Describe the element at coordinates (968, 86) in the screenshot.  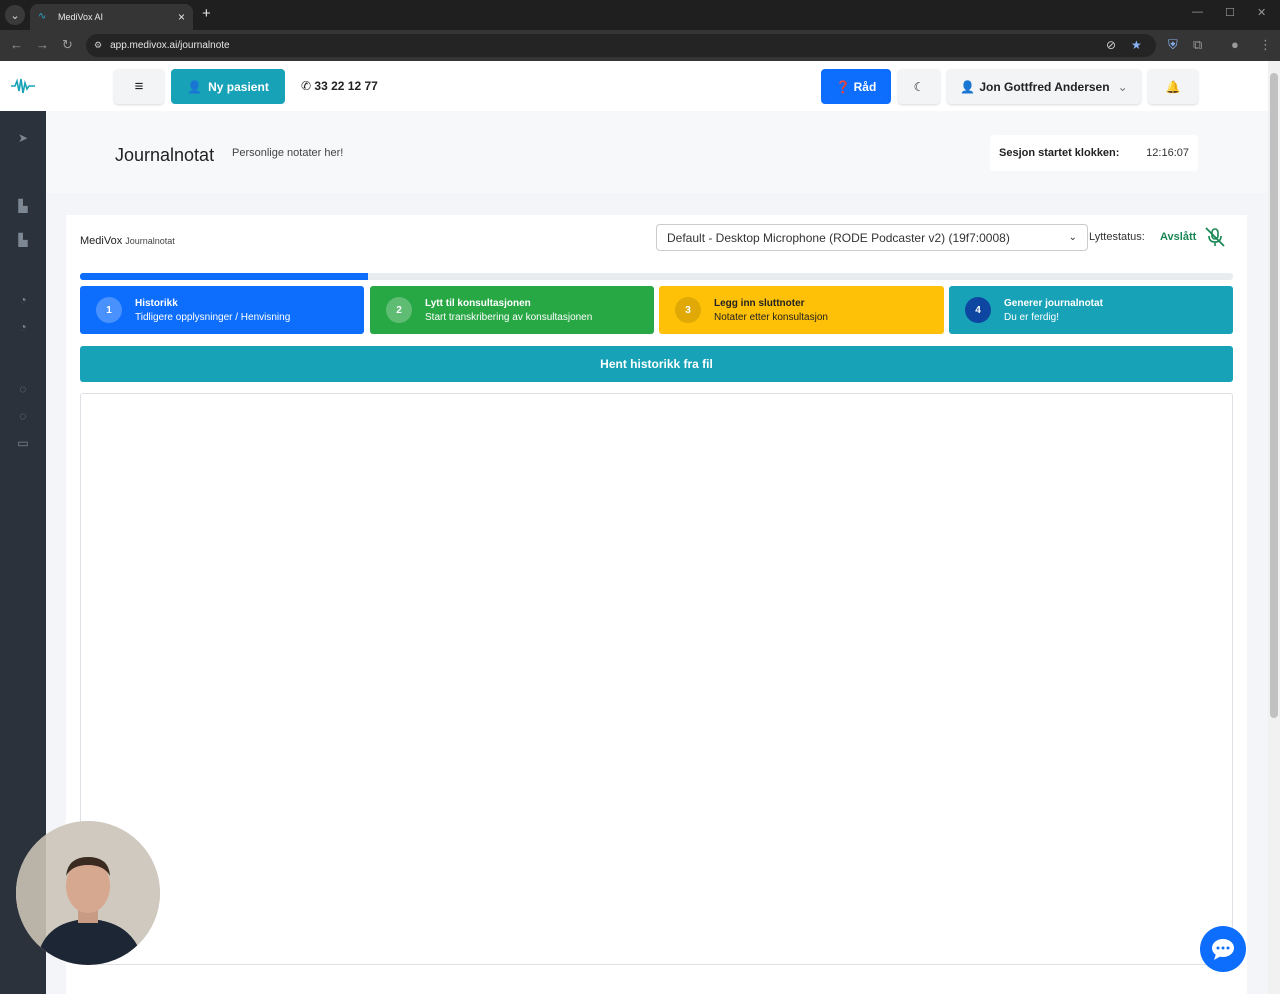
I see `user-icon: 👤` at that location.